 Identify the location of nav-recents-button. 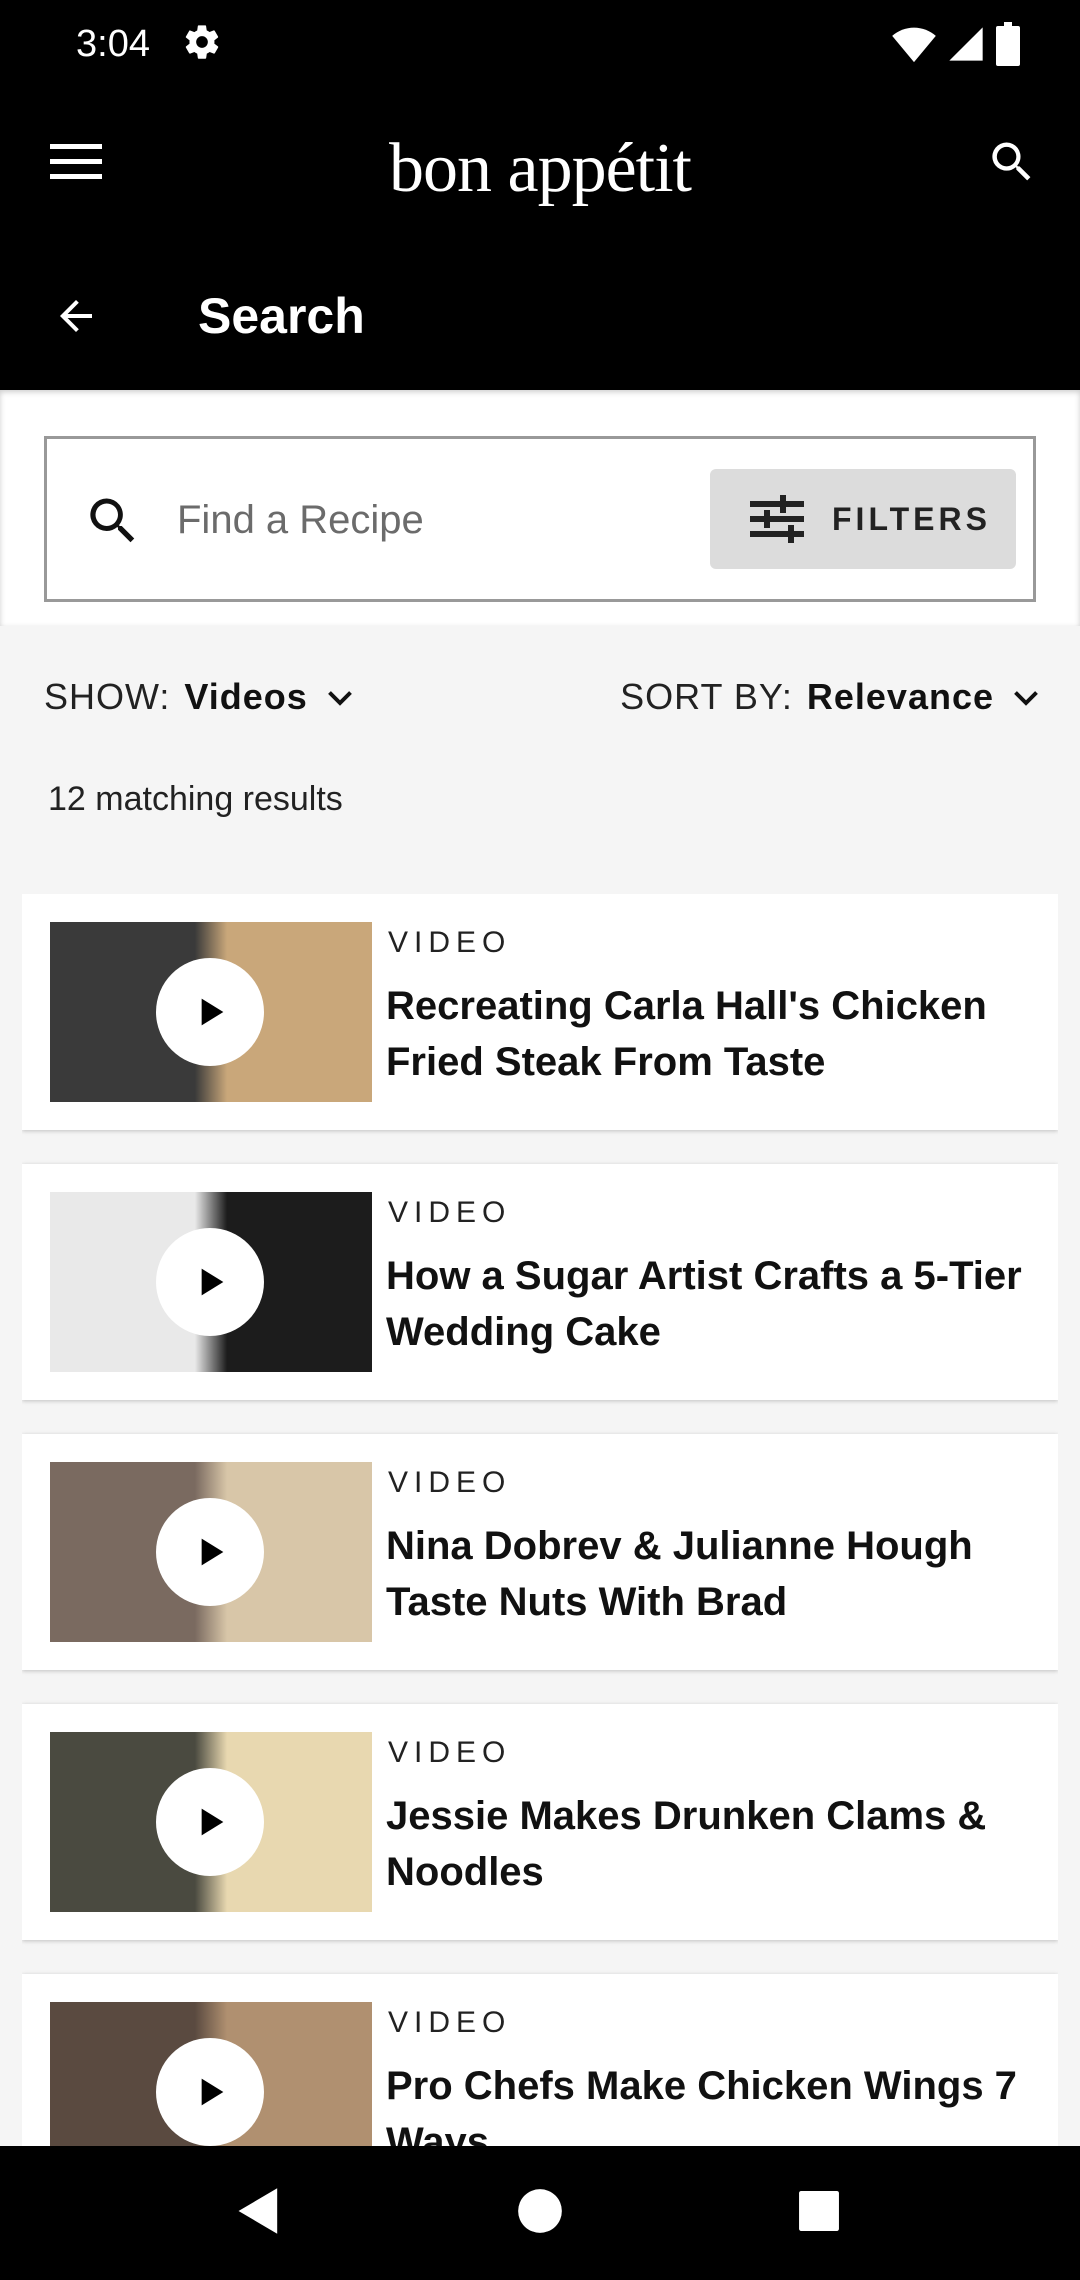
(819, 2211).